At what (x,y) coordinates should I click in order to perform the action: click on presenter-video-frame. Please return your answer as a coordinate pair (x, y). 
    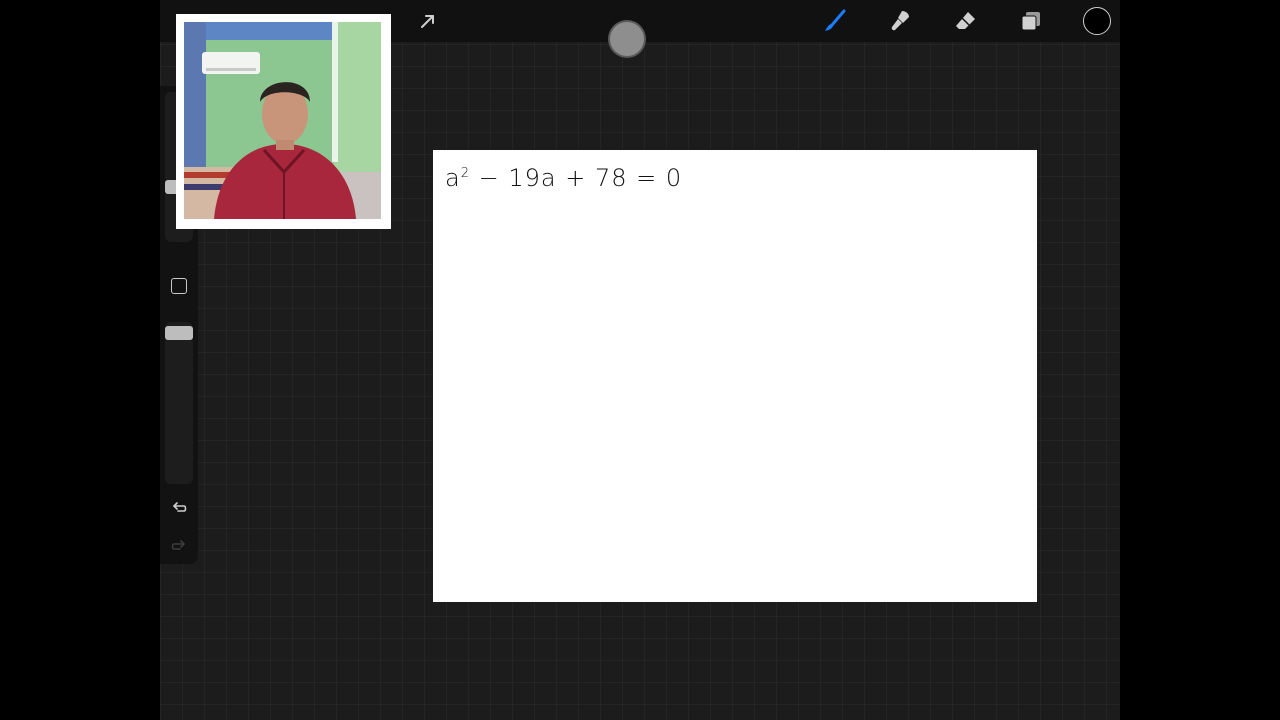
    Looking at the image, I should click on (282, 120).